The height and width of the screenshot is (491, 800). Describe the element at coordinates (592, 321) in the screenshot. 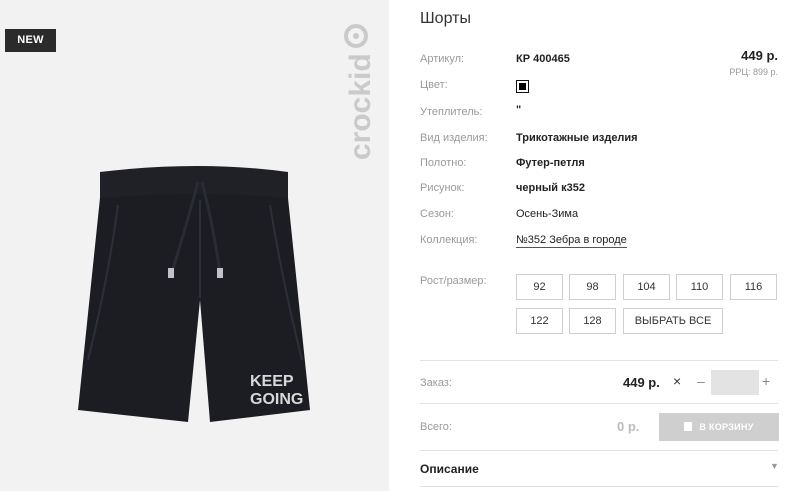

I see `size-button-128: 128` at that location.